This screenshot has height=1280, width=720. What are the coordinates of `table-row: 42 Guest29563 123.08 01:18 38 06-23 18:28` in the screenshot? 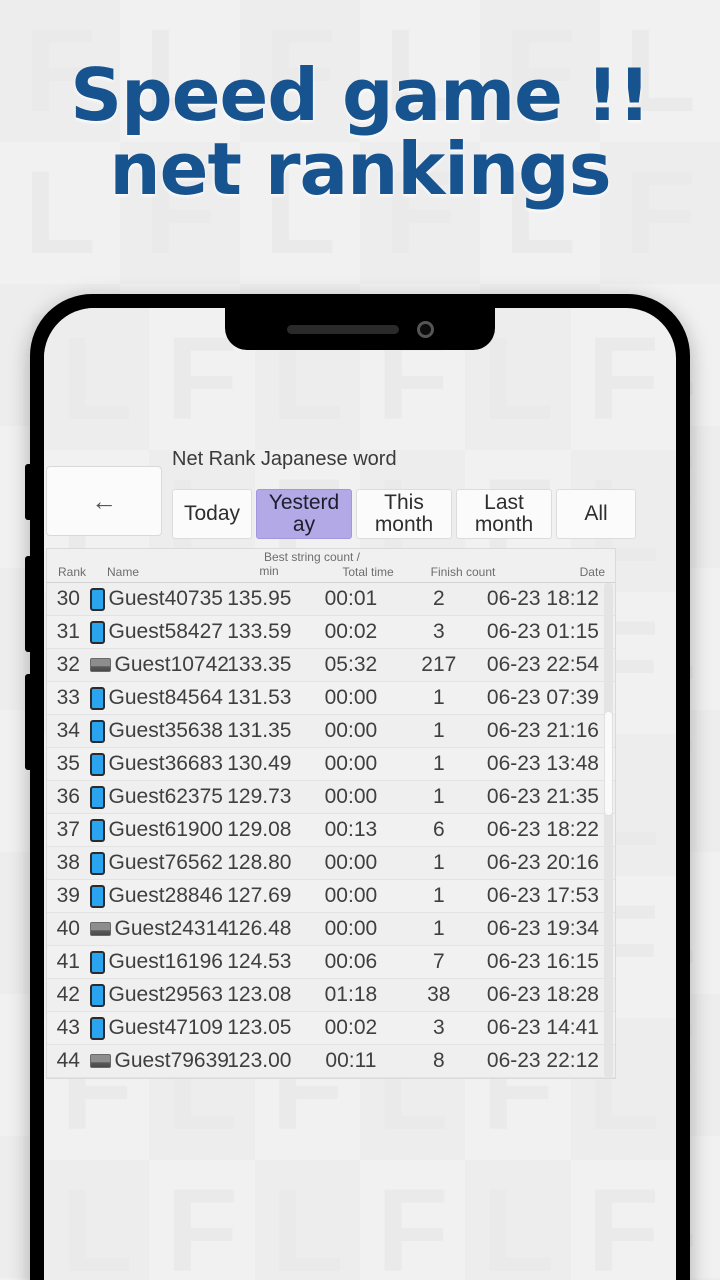 It's located at (331, 995).